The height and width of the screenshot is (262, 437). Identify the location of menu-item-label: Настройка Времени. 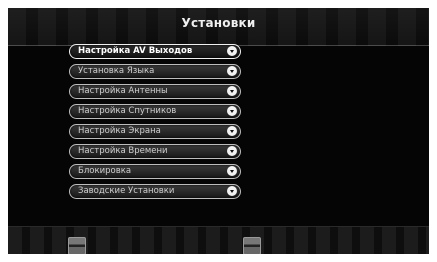
(123, 151).